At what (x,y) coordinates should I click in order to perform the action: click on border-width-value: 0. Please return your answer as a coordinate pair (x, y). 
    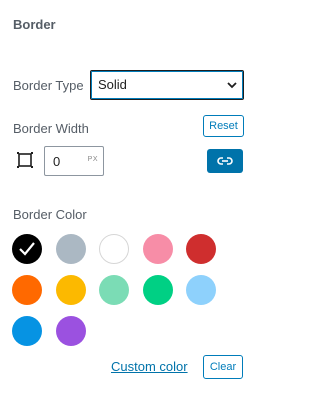
    Looking at the image, I should click on (57, 161).